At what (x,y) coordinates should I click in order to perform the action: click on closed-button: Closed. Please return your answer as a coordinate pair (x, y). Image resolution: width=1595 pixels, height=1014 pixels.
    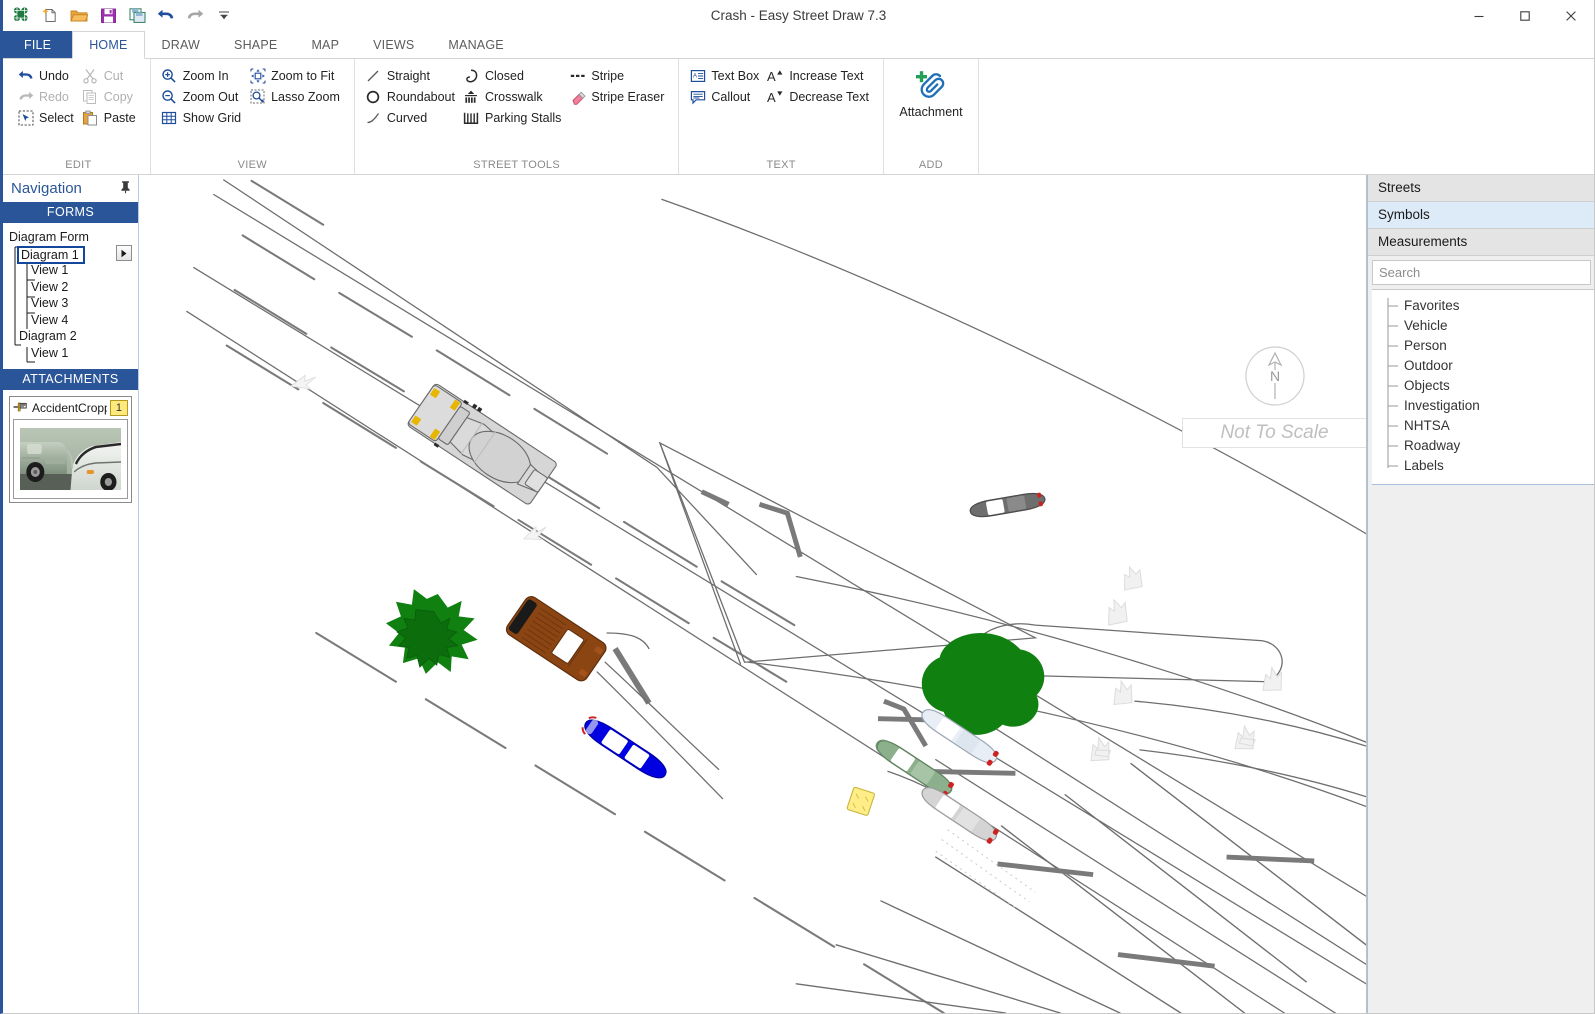
    Looking at the image, I should click on (514, 75).